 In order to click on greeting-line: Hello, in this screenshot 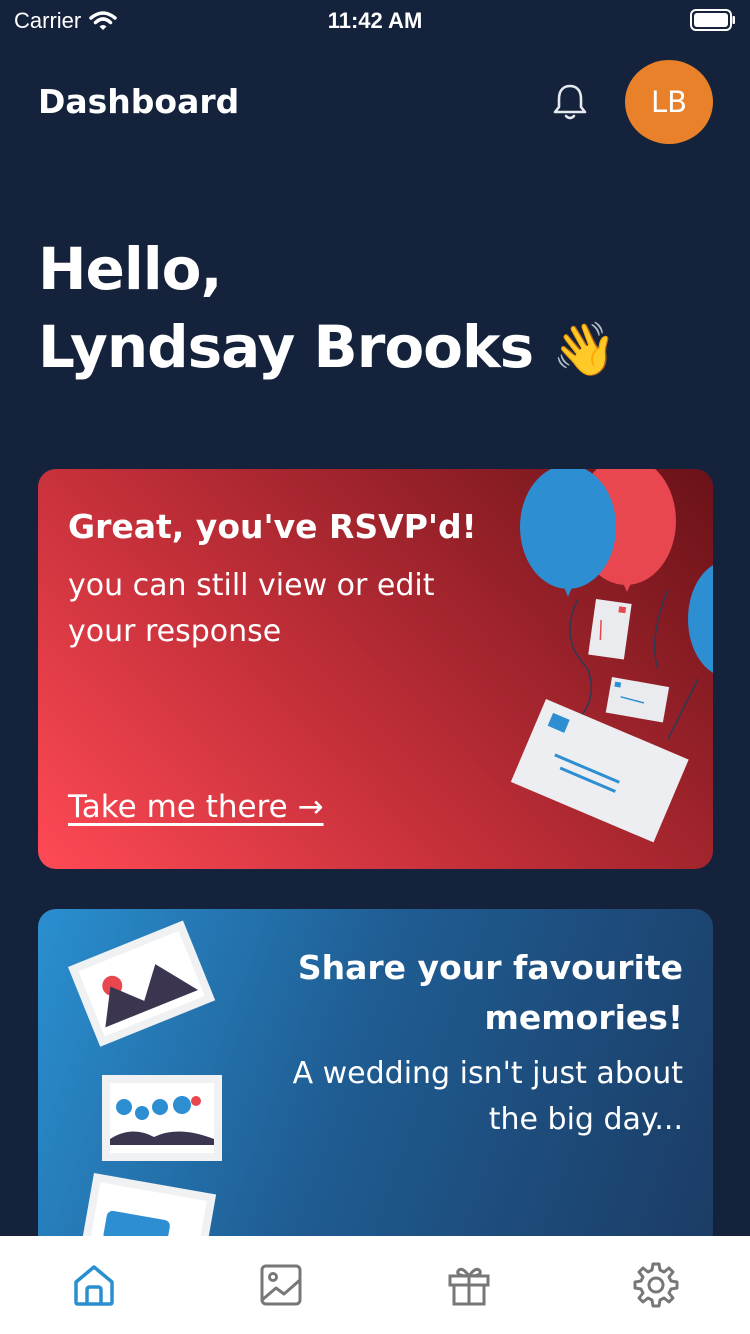, I will do `click(130, 269)`.